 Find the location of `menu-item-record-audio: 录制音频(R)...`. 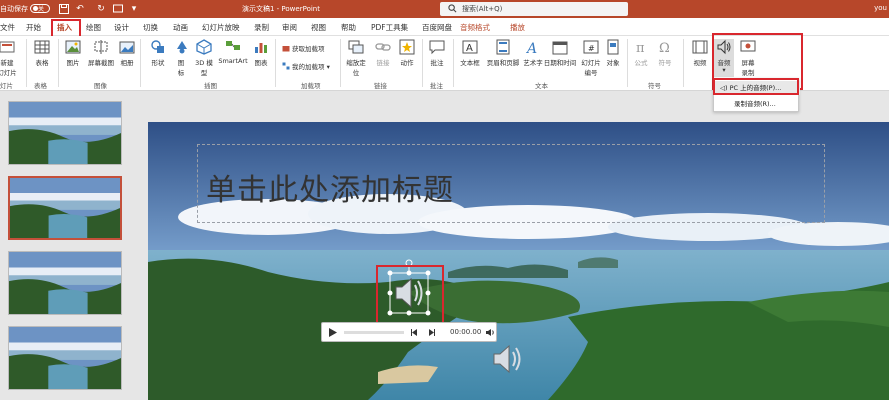

menu-item-record-audio: 录制音频(R)... is located at coordinates (757, 104).